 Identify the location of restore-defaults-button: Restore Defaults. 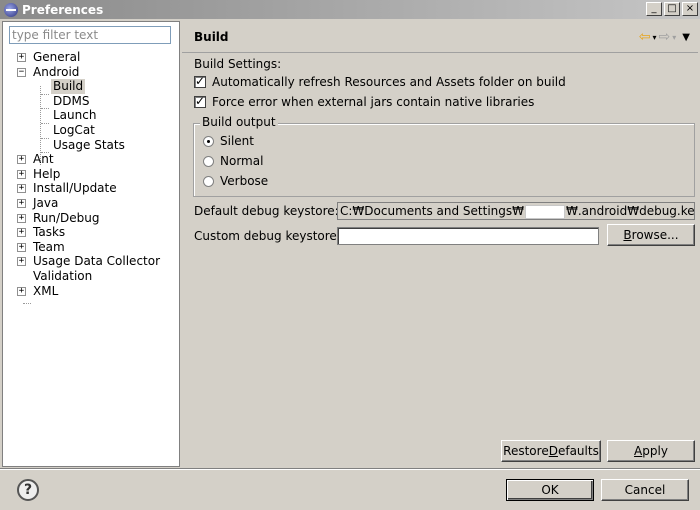
(551, 451).